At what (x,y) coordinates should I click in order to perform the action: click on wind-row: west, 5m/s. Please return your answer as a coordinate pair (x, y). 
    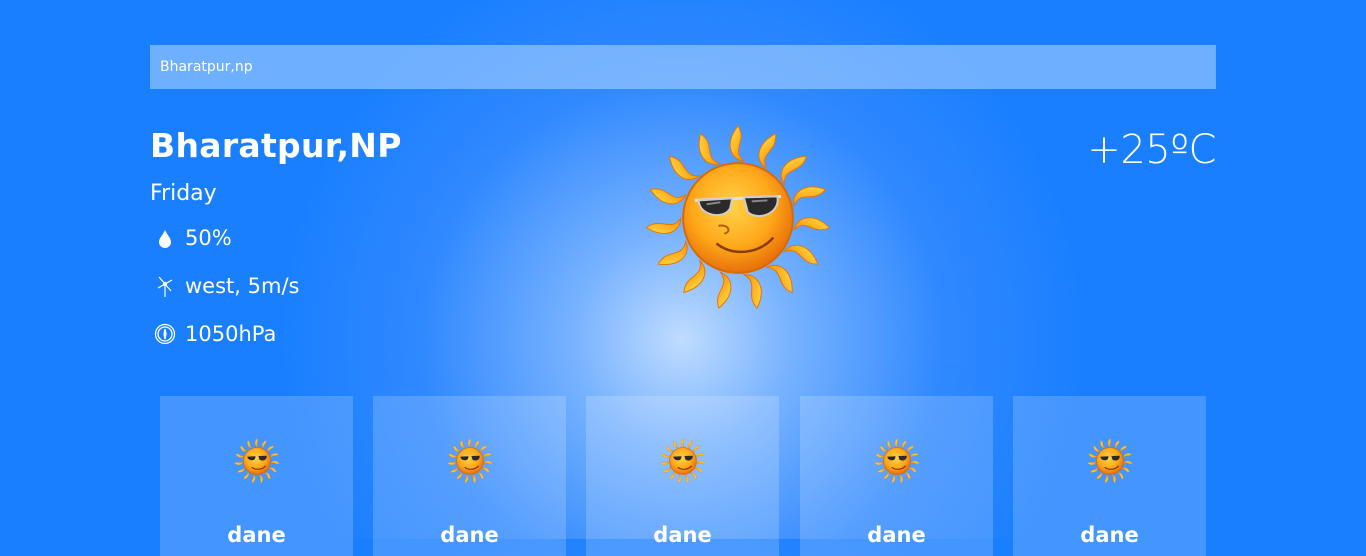
    Looking at the image, I should click on (226, 286).